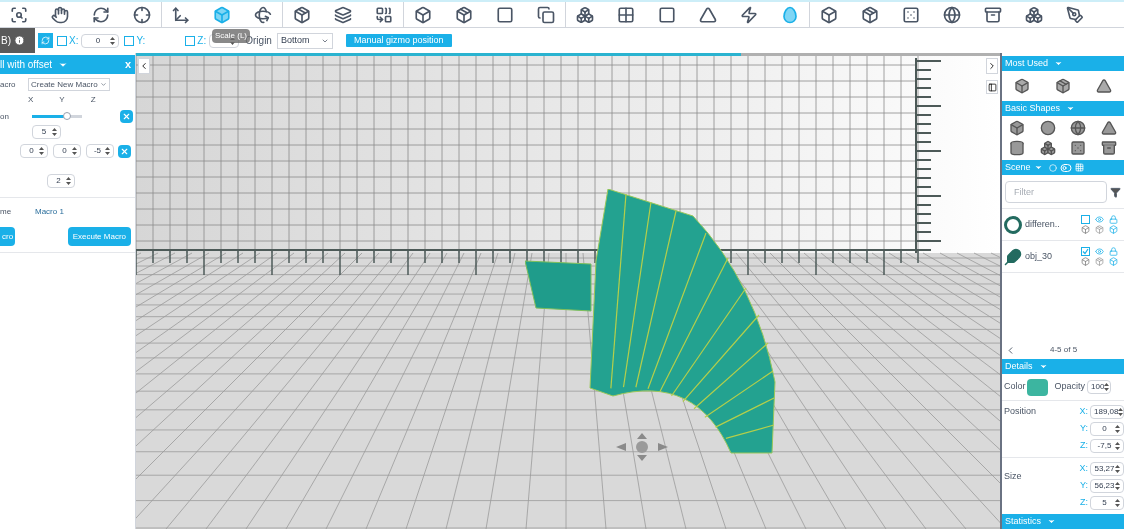 The image size is (1124, 529). I want to click on section-title: Details, so click(1019, 366).